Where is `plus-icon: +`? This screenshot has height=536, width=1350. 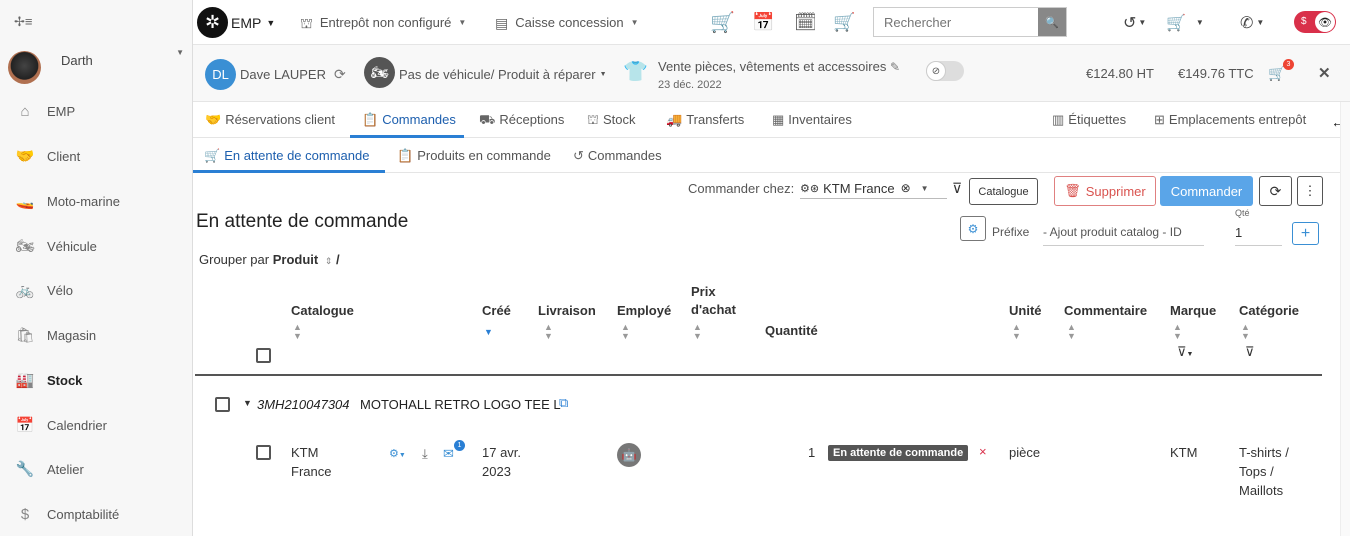 plus-icon: + is located at coordinates (1305, 233).